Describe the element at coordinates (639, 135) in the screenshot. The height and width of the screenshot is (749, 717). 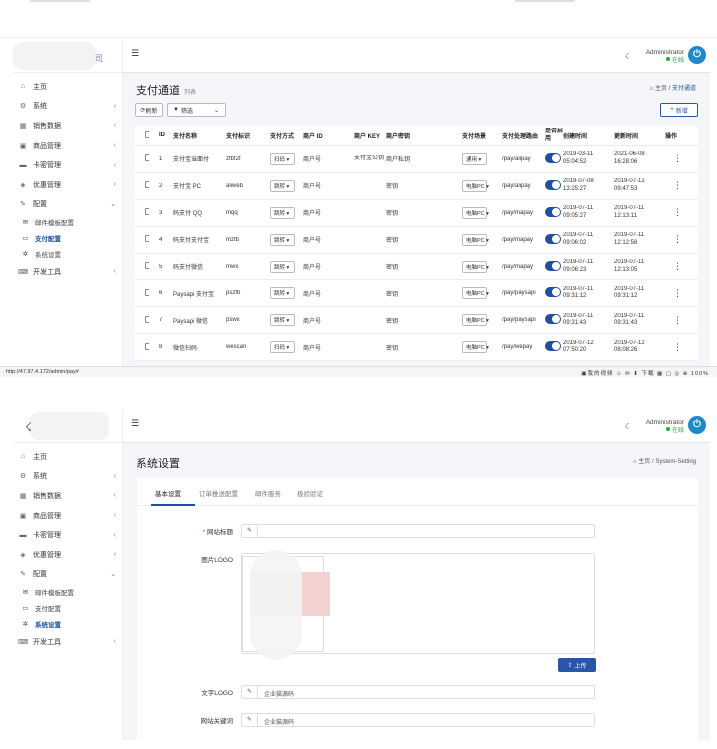
I see `column-header: 更新时间` at that location.